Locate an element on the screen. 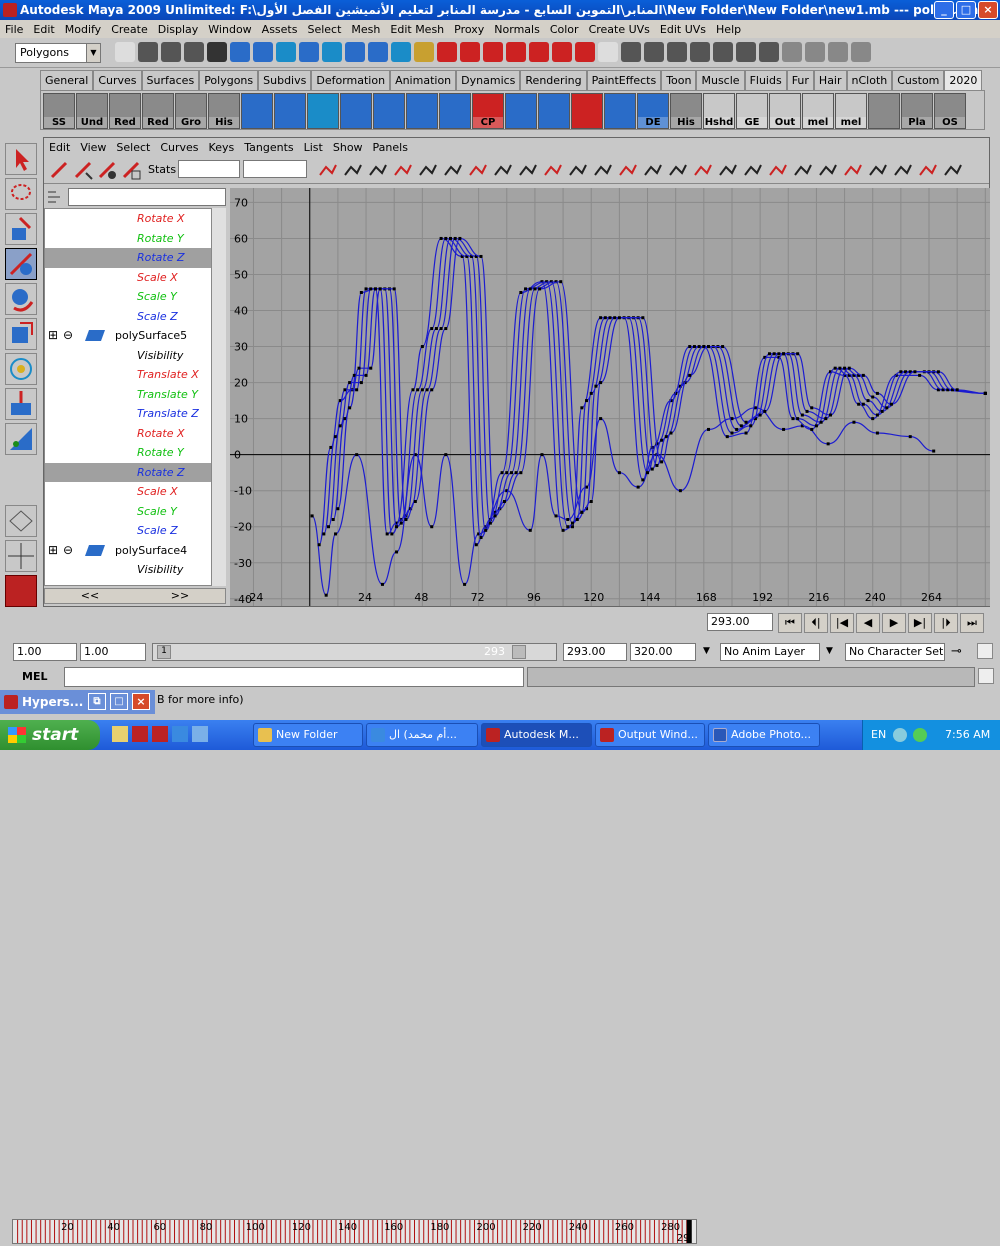  shelf-item-4: Gro is located at coordinates (191, 111).